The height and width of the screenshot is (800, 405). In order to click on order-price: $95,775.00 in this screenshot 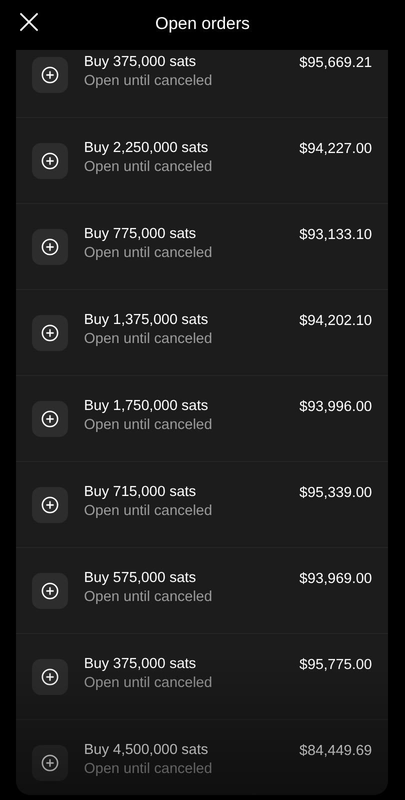, I will do `click(335, 665)`.